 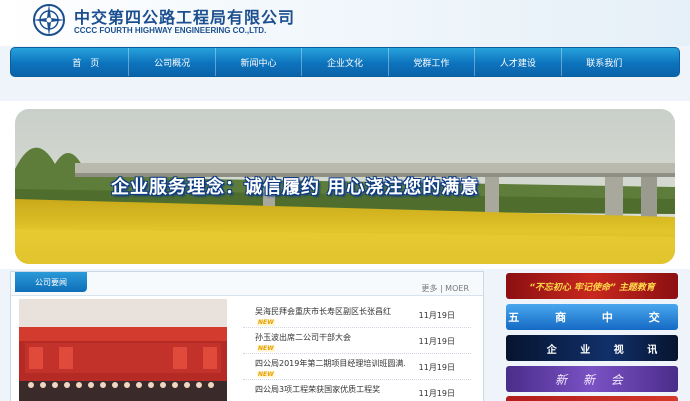 What do you see at coordinates (170, 30) in the screenshot?
I see `company-name-en: CCCC FOURTH HIGHWAY ENGINEERING CO.,LTD.` at bounding box center [170, 30].